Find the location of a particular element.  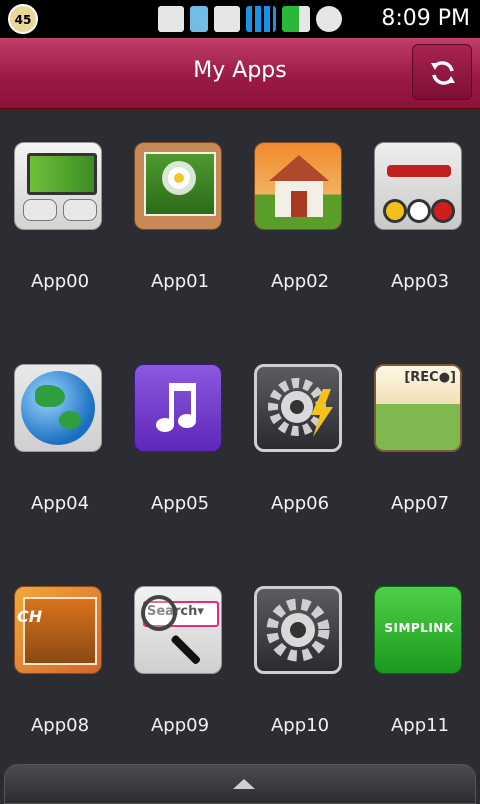

app-label: App06 is located at coordinates (300, 503).